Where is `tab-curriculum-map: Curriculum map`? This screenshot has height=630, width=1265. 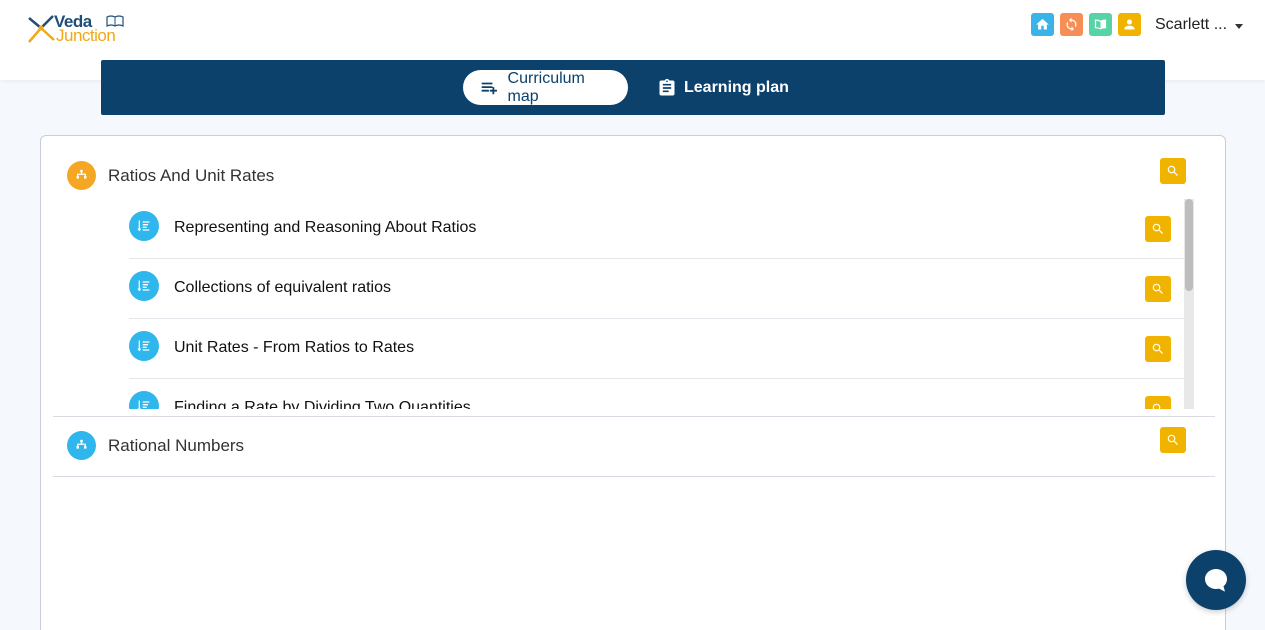 tab-curriculum-map: Curriculum map is located at coordinates (545, 87).